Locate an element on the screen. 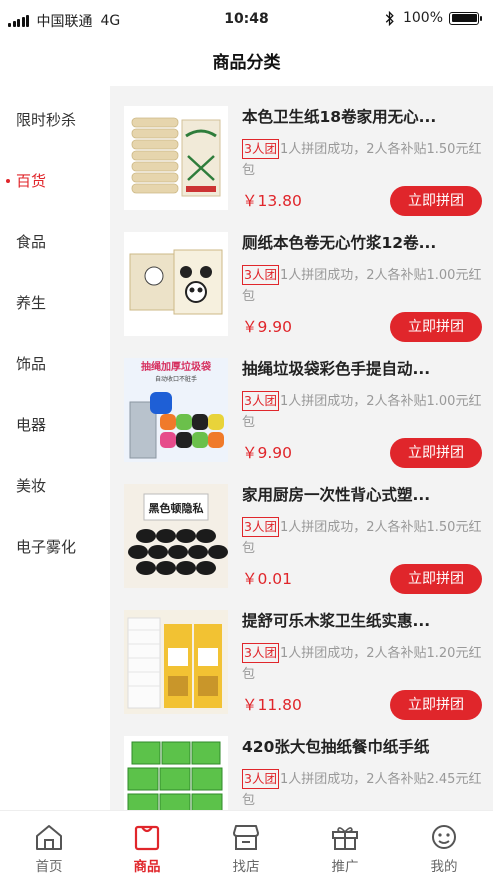 The width and height of the screenshot is (493, 879). category-item-vape: 电子雾化 is located at coordinates (55, 547).